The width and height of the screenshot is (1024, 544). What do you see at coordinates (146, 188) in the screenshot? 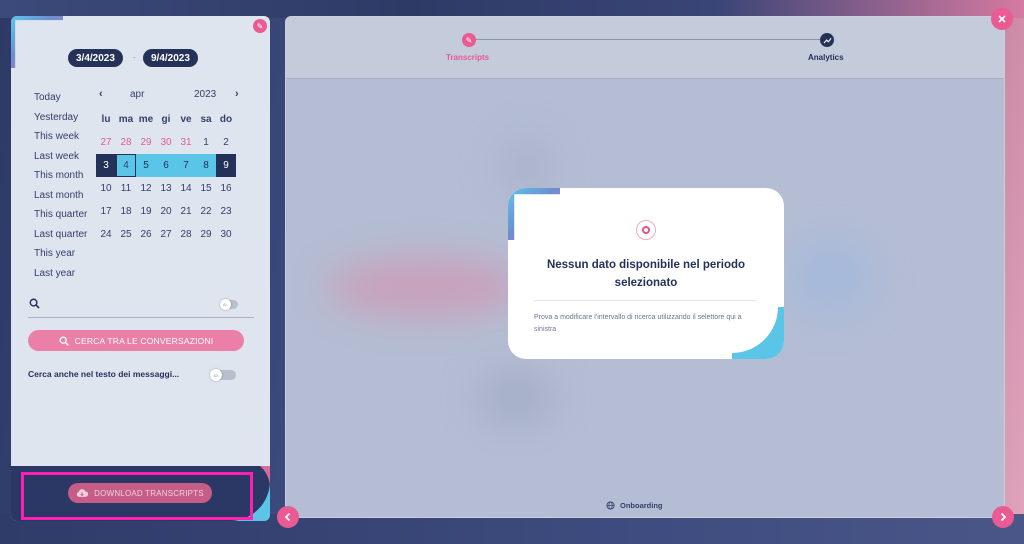
I see `calendar-day: 12` at bounding box center [146, 188].